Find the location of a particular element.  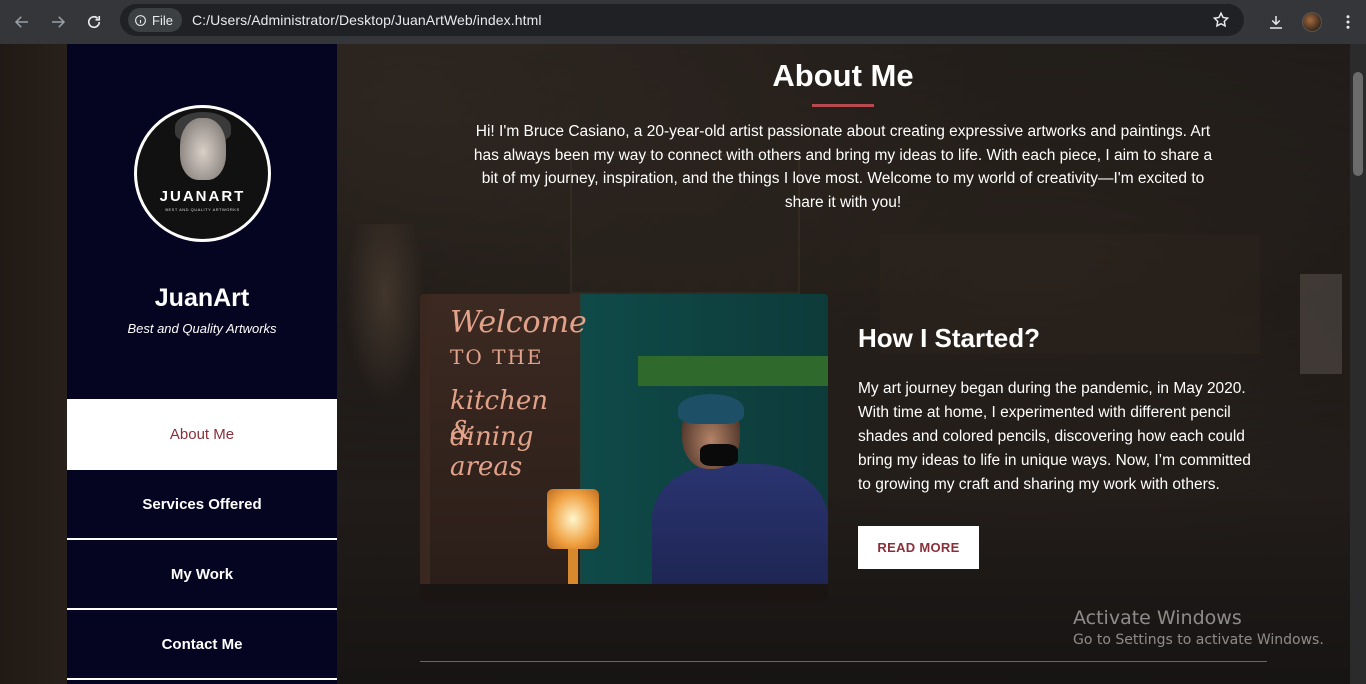

chalk-text: Welcome is located at coordinates (518, 322).